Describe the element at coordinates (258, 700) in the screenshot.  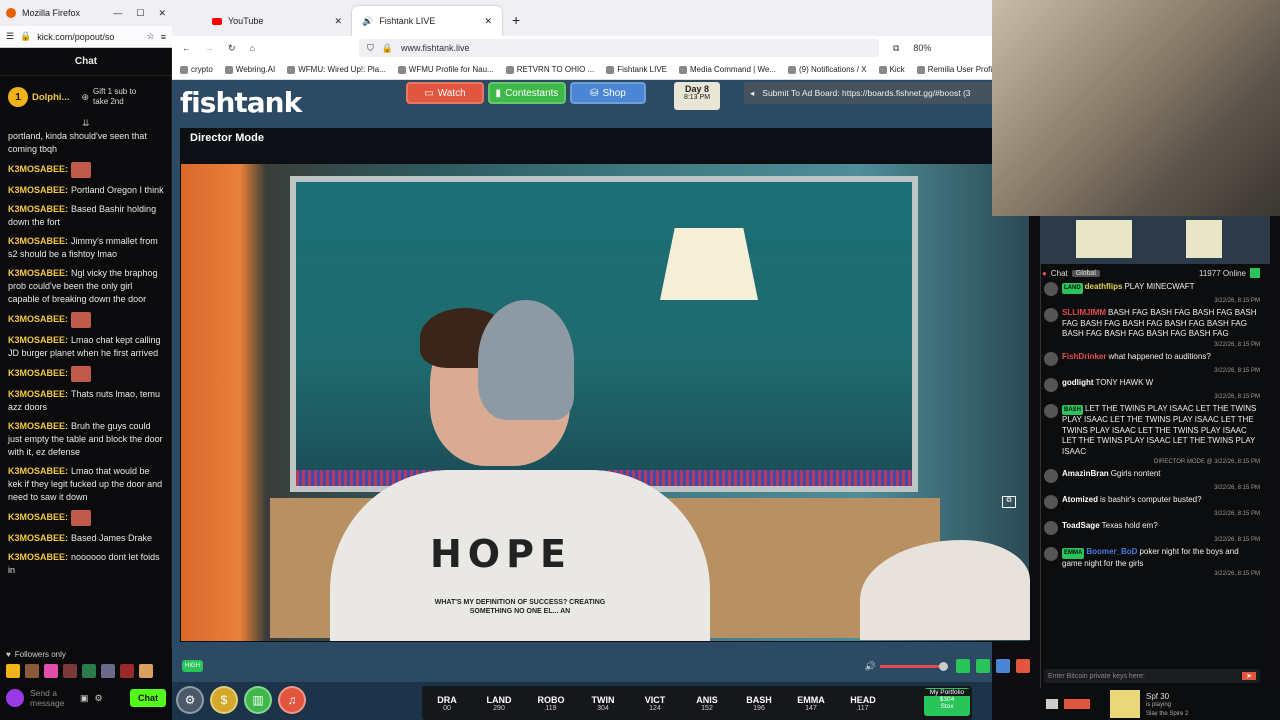
I see `items-icon: ▥` at that location.